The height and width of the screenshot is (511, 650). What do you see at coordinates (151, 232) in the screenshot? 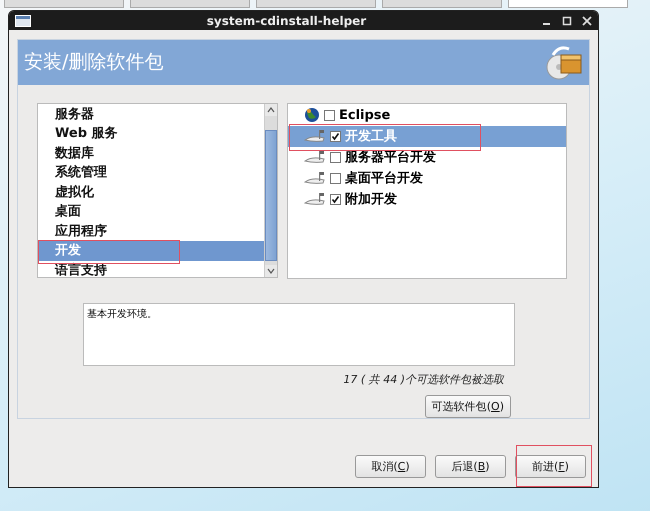
I see `category-item: 应用程序` at bounding box center [151, 232].